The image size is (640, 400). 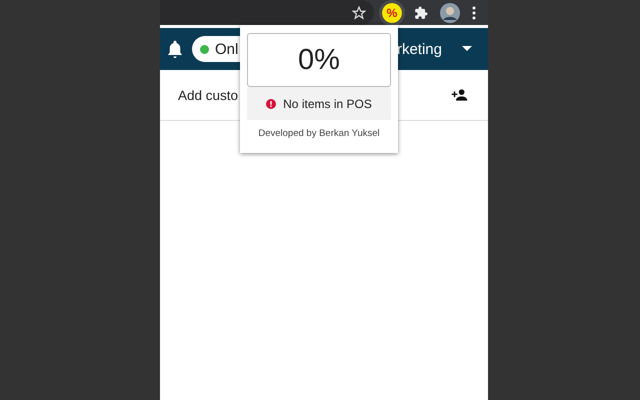 I want to click on caret-icon, so click(x=467, y=49).